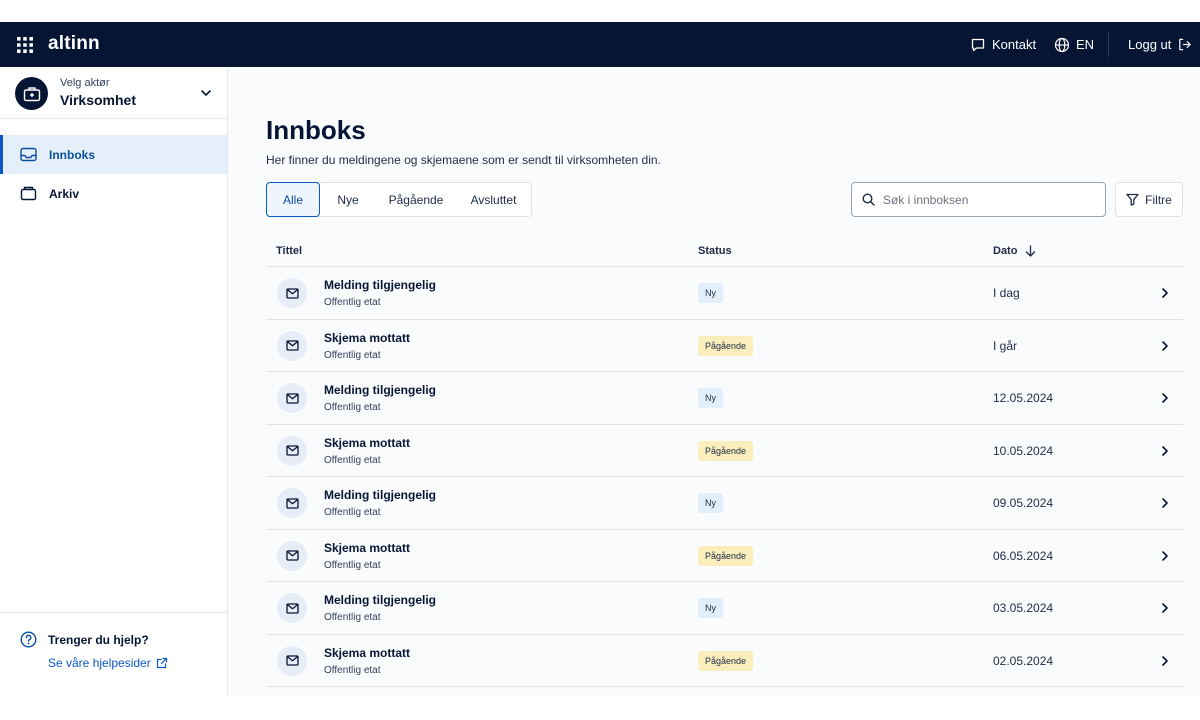 This screenshot has width=1200, height=720. I want to click on logout-button: Logg ut, so click(1163, 44).